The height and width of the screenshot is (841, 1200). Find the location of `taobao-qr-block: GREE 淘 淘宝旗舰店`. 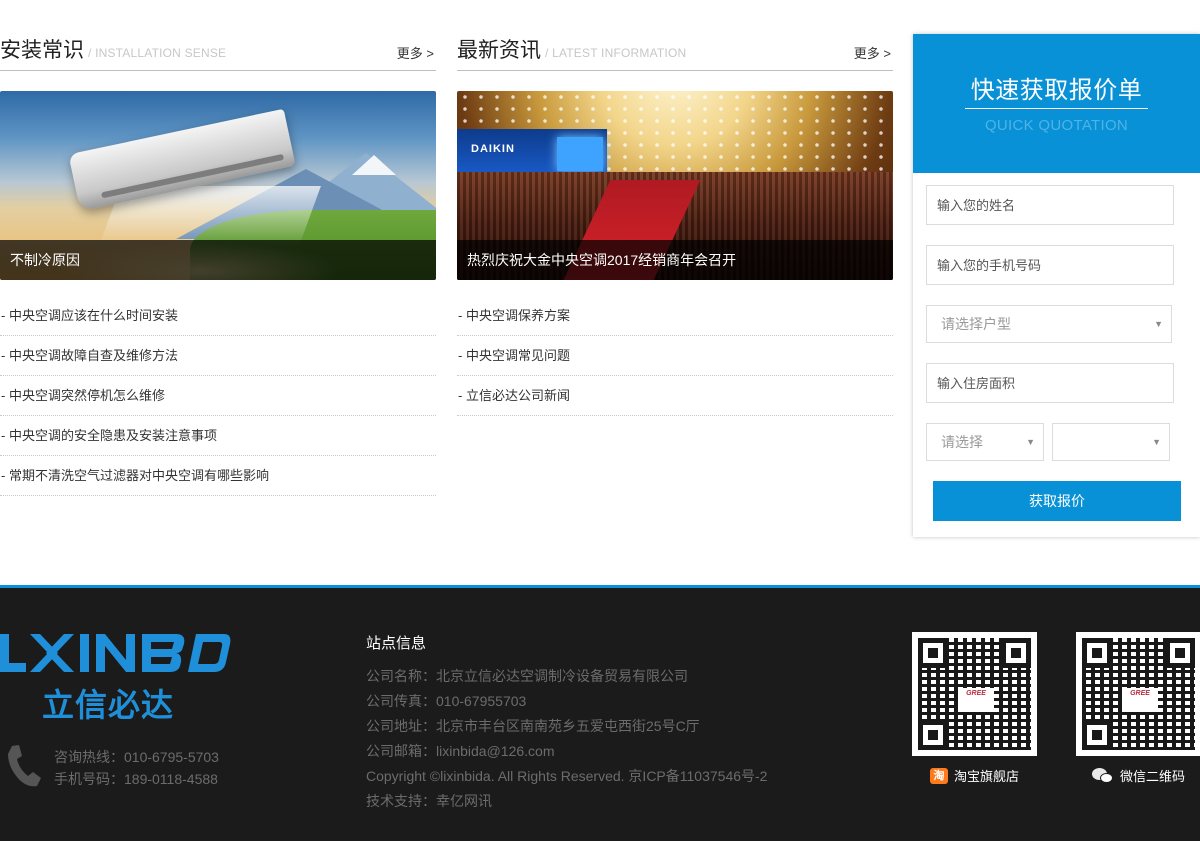

taobao-qr-block: GREE 淘 淘宝旗舰店 is located at coordinates (974, 708).